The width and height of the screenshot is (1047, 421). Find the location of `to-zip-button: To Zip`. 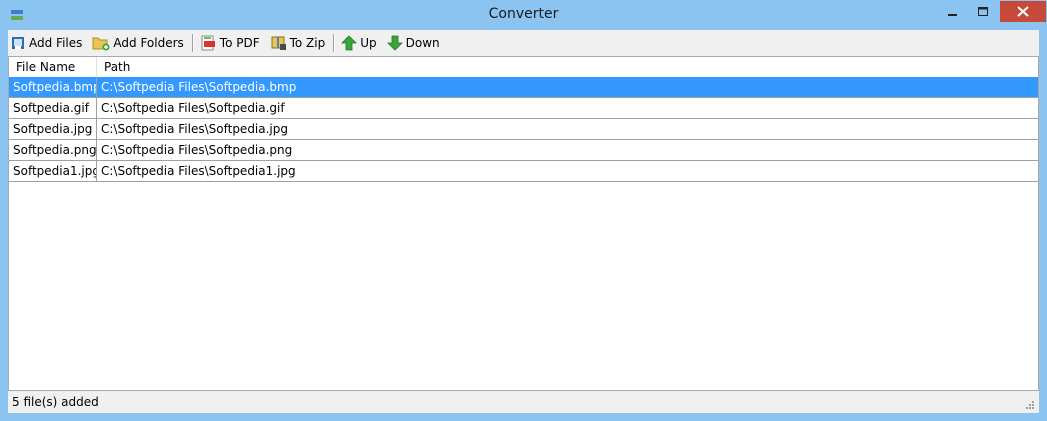

to-zip-button: To Zip is located at coordinates (298, 43).